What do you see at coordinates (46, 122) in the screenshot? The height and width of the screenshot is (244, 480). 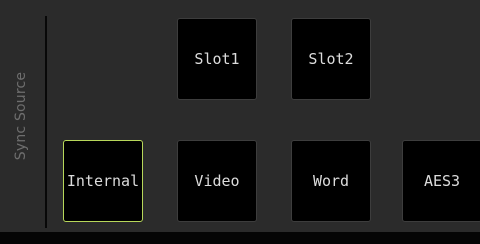 I see `section-divider` at bounding box center [46, 122].